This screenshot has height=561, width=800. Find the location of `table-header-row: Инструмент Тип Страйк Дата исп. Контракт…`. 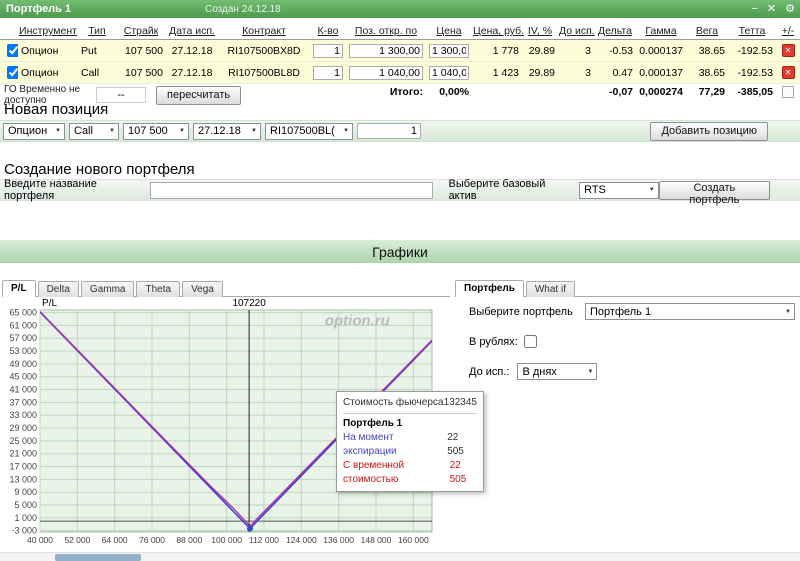

table-header-row: Инструмент Тип Страйк Дата исп. Контракт… is located at coordinates (400, 31).